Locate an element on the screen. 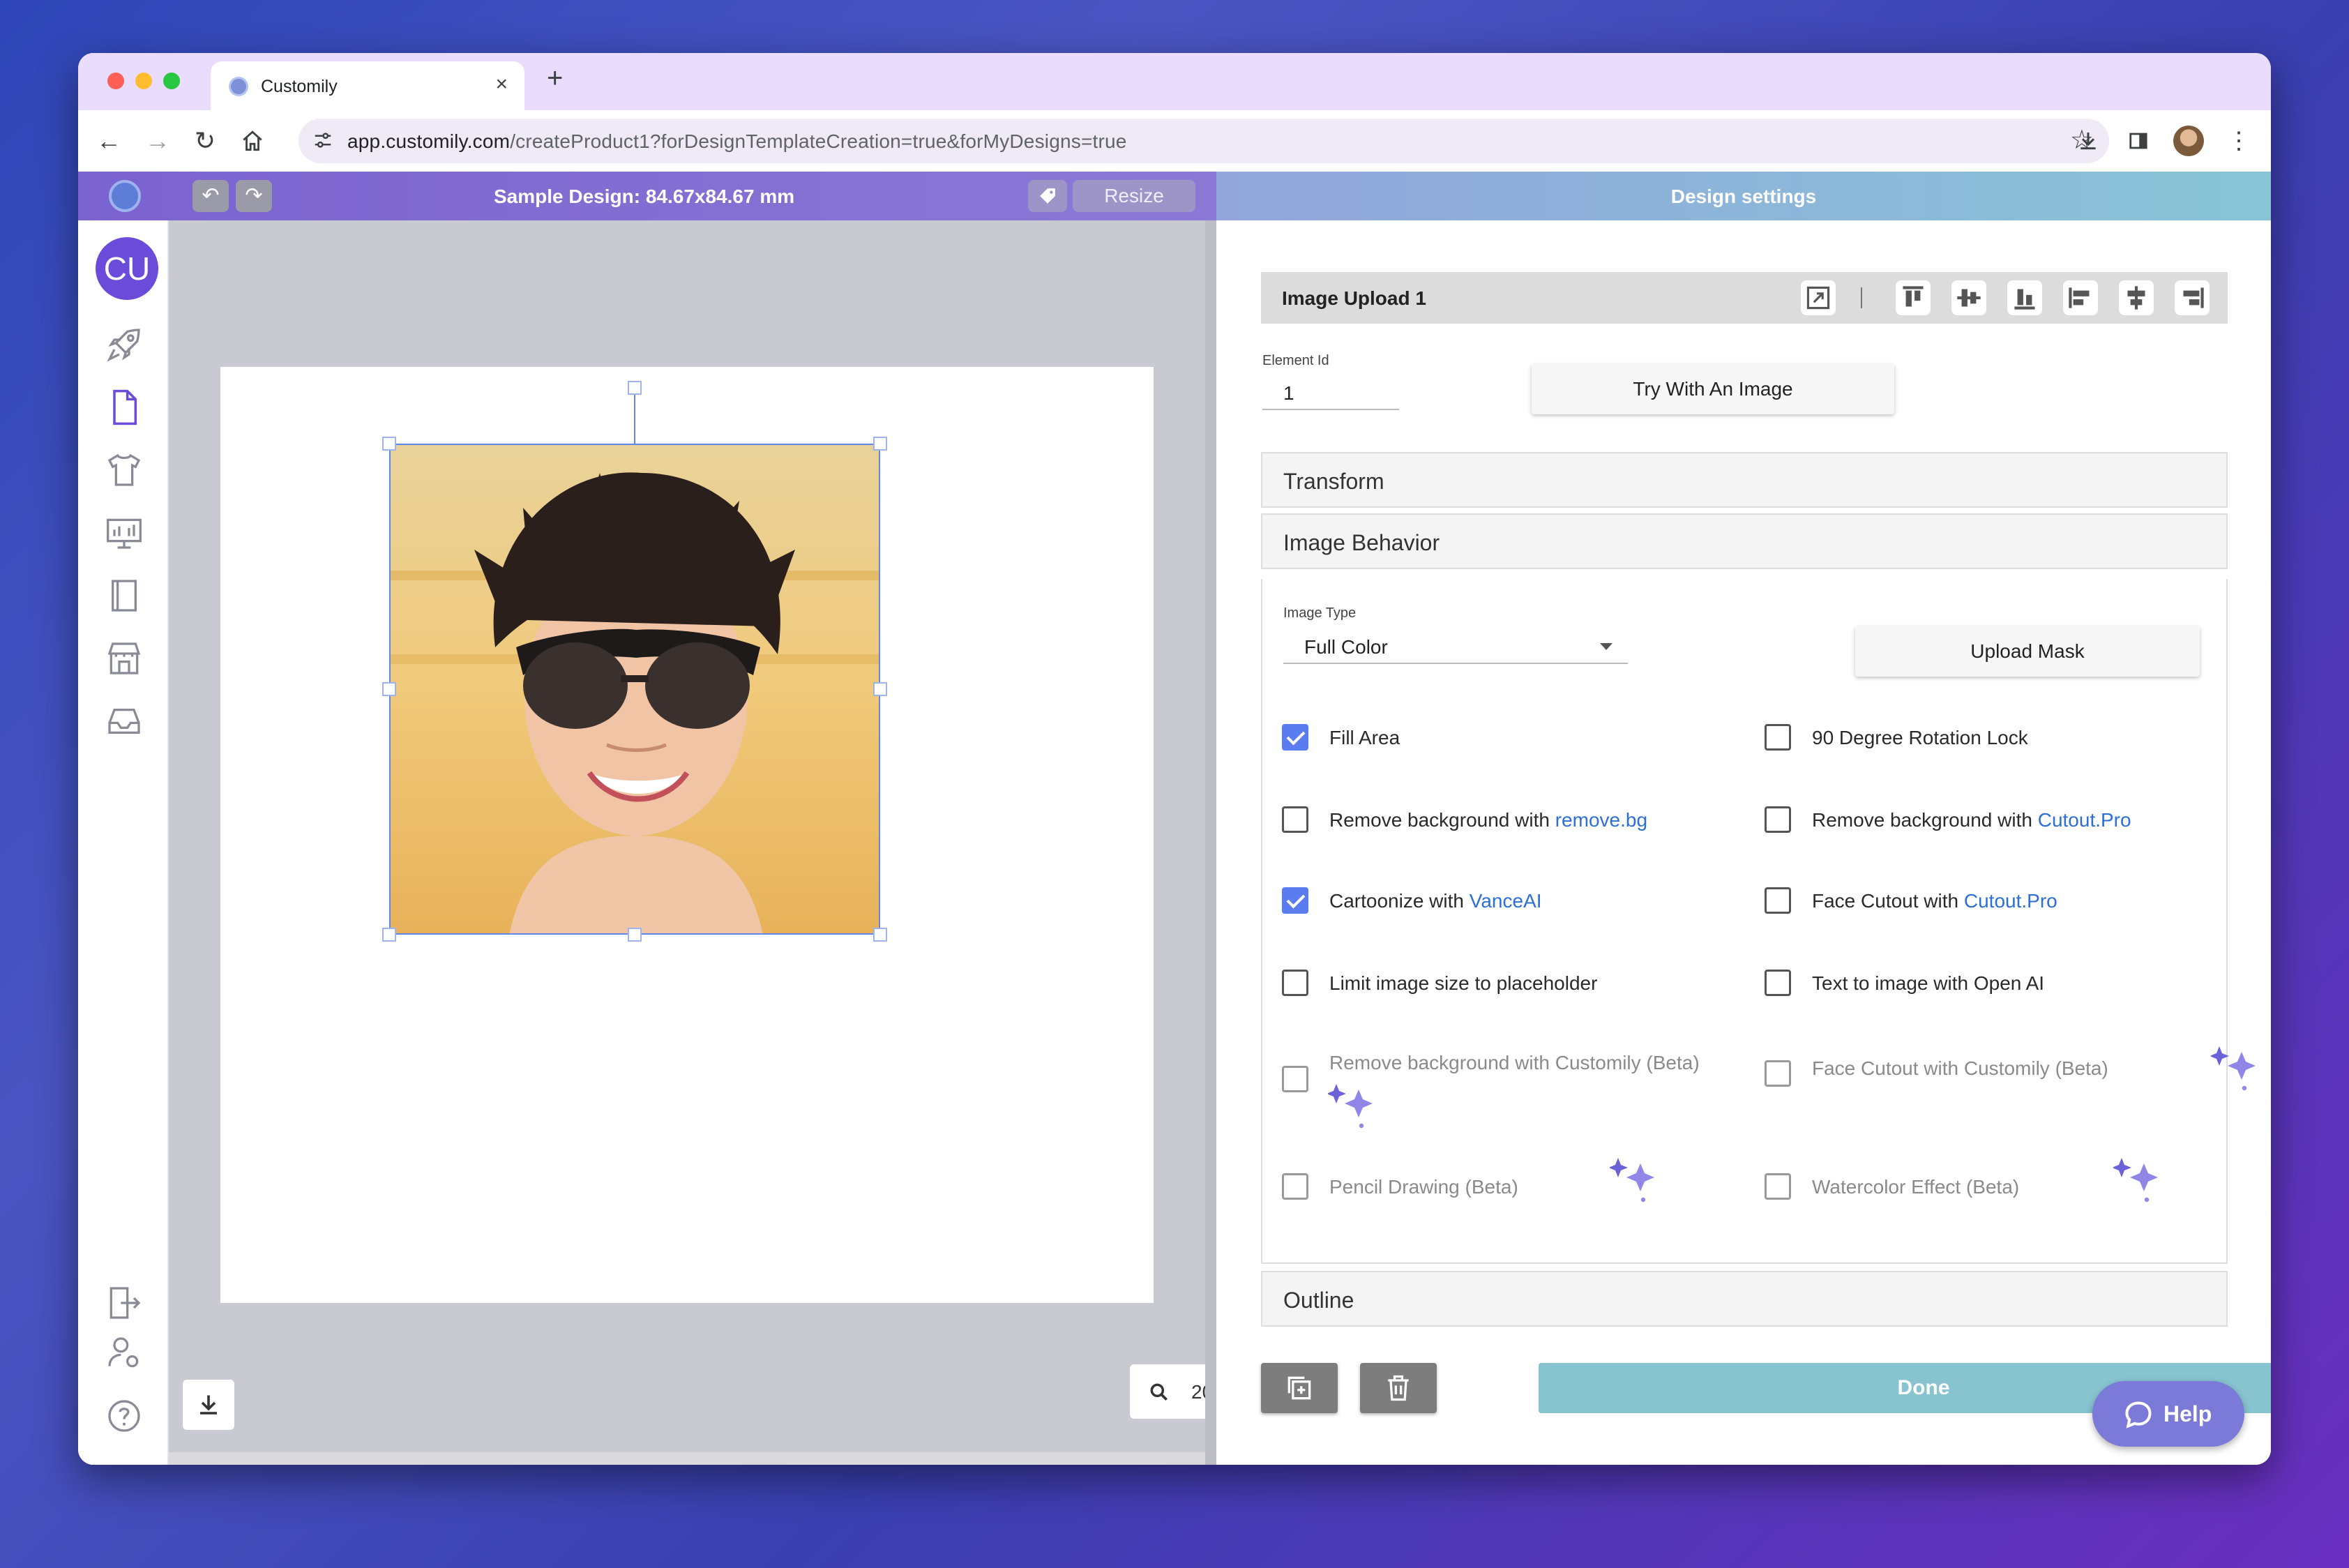 The image size is (2349, 1568). side-panel-icon is located at coordinates (2138, 141).